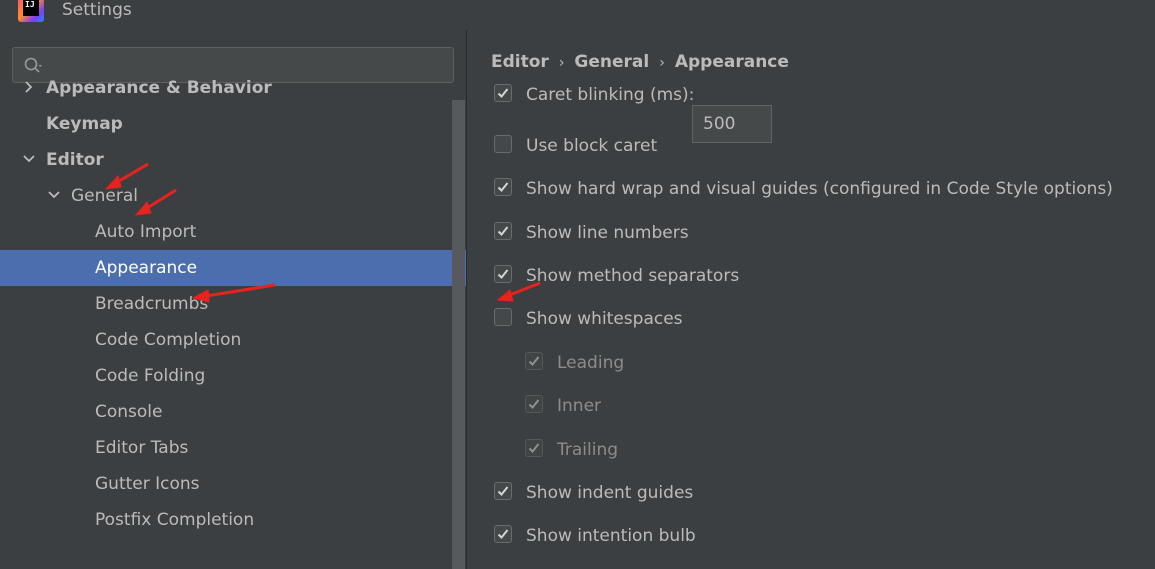  Describe the element at coordinates (610, 493) in the screenshot. I see `option-label: Show indent guides` at that location.